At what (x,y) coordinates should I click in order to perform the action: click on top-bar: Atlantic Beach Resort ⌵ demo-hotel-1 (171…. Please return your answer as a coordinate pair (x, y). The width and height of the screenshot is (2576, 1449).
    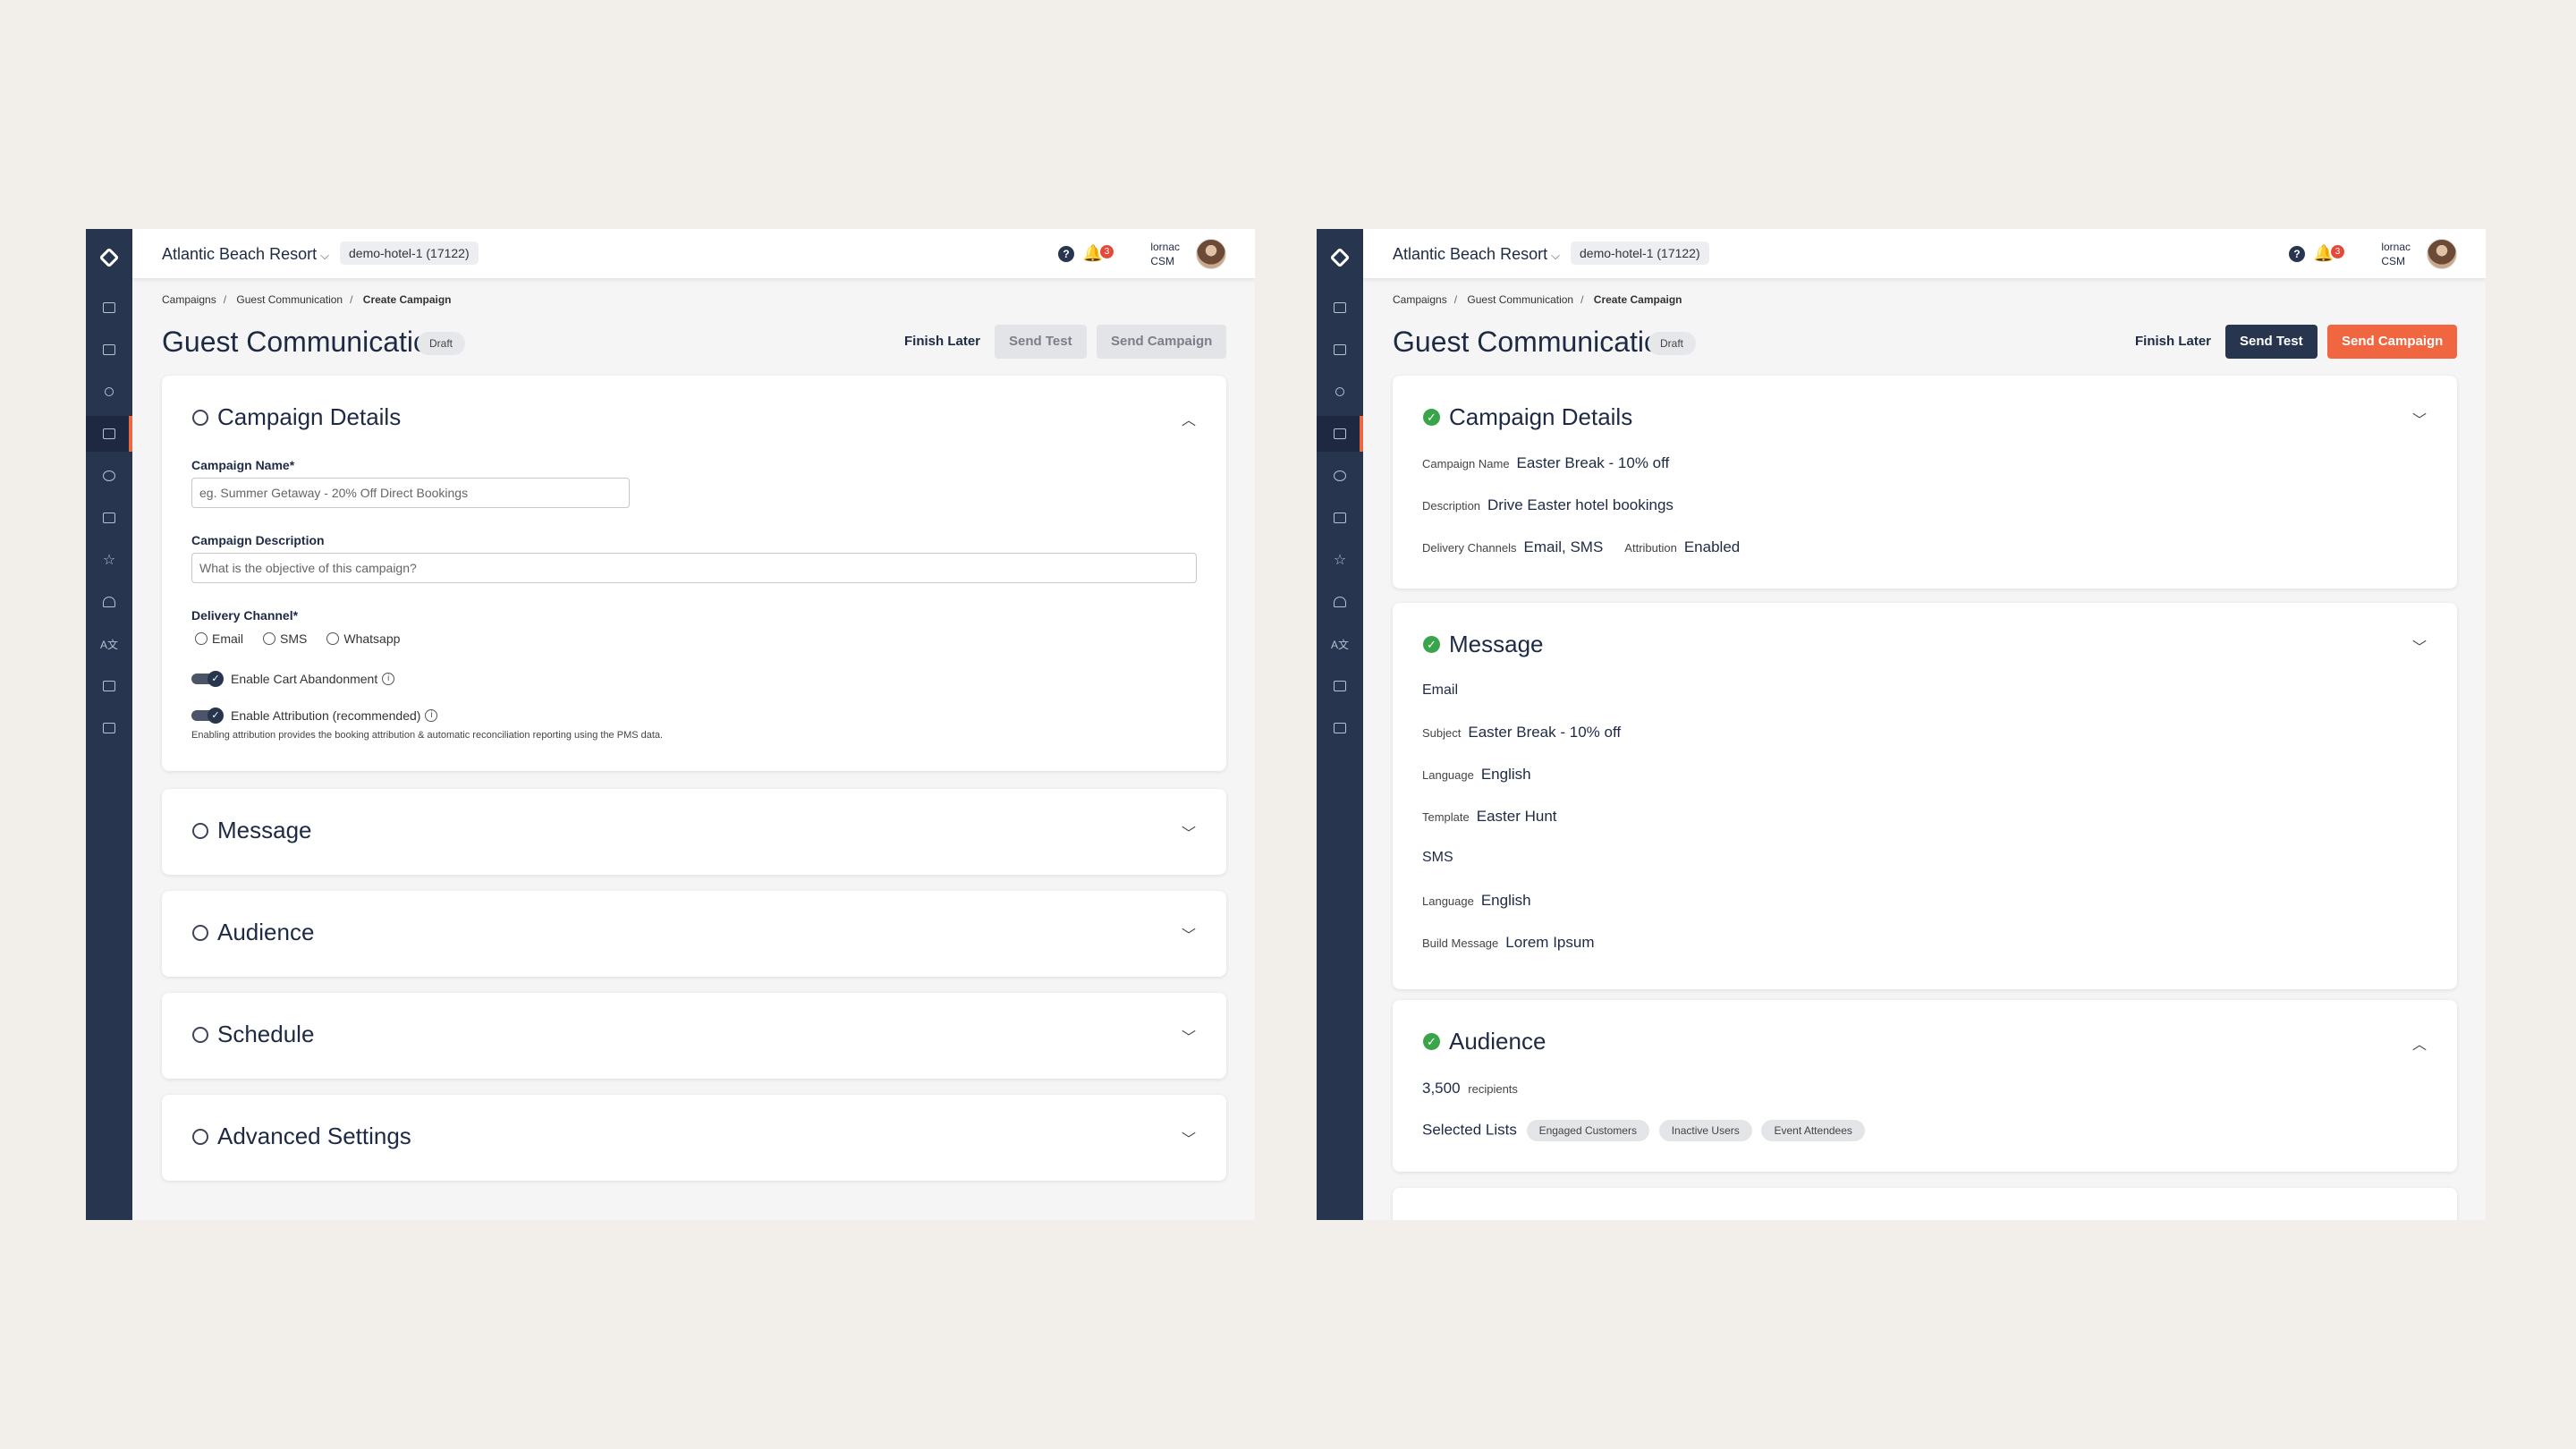
    Looking at the image, I should click on (1924, 254).